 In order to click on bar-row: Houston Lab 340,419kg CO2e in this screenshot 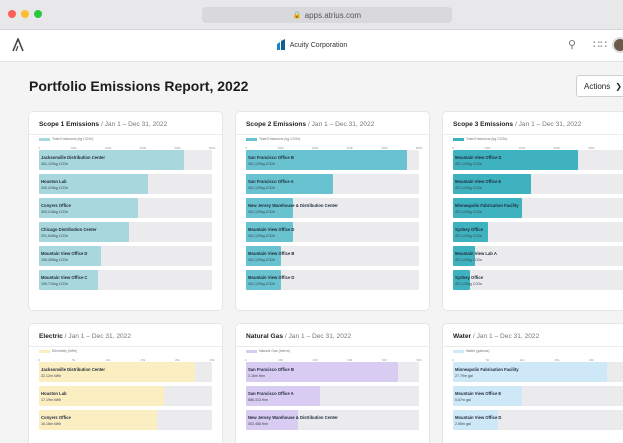, I will do `click(125, 184)`.